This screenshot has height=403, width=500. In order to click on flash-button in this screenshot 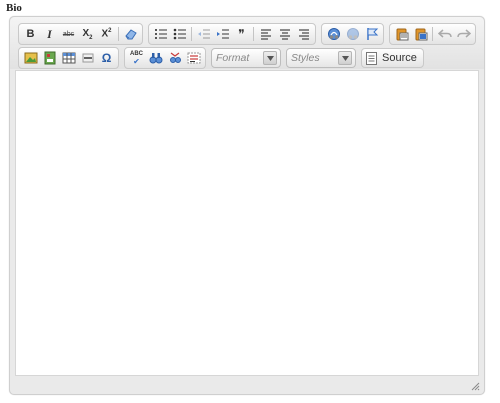, I will do `click(49, 58)`.